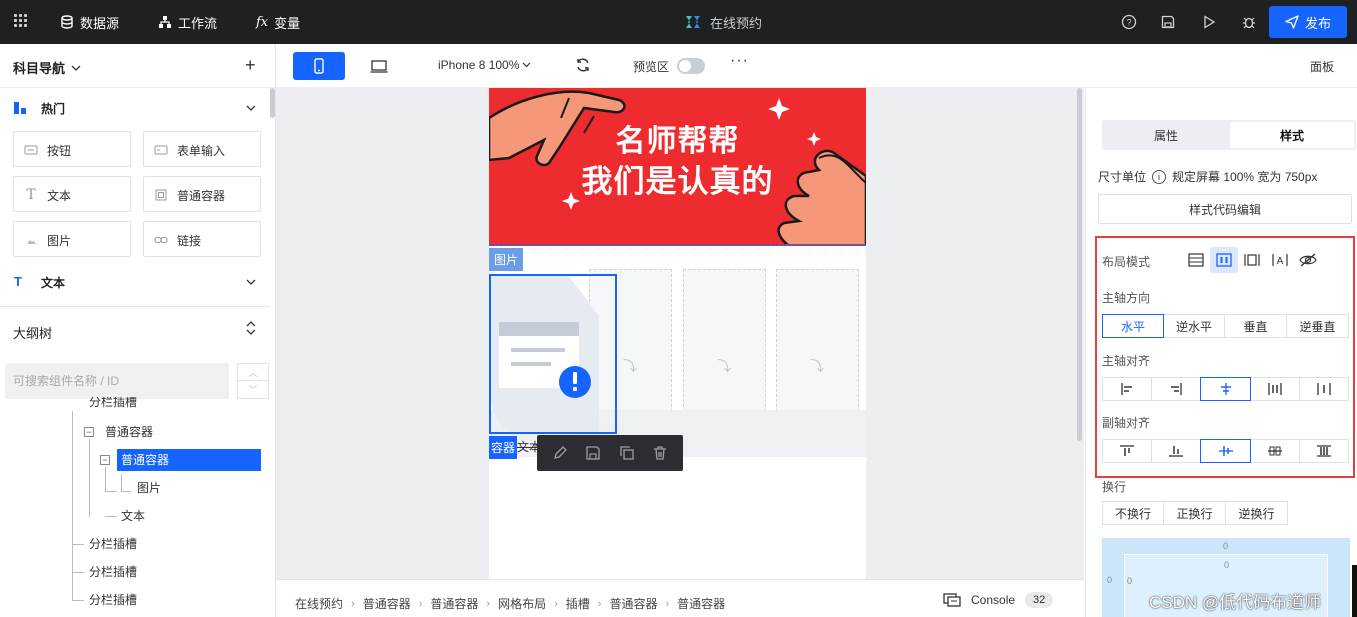 The width and height of the screenshot is (1357, 617). What do you see at coordinates (89, 22) in the screenshot?
I see `datasource-menu: 数据源` at bounding box center [89, 22].